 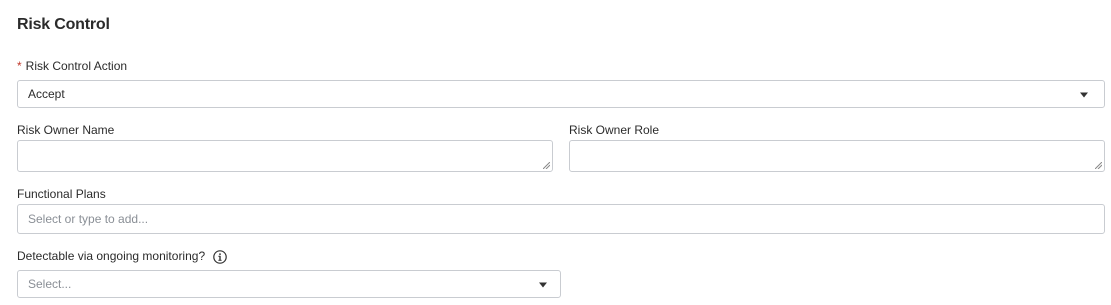 What do you see at coordinates (63, 24) in the screenshot?
I see `section-title: Risk Control` at bounding box center [63, 24].